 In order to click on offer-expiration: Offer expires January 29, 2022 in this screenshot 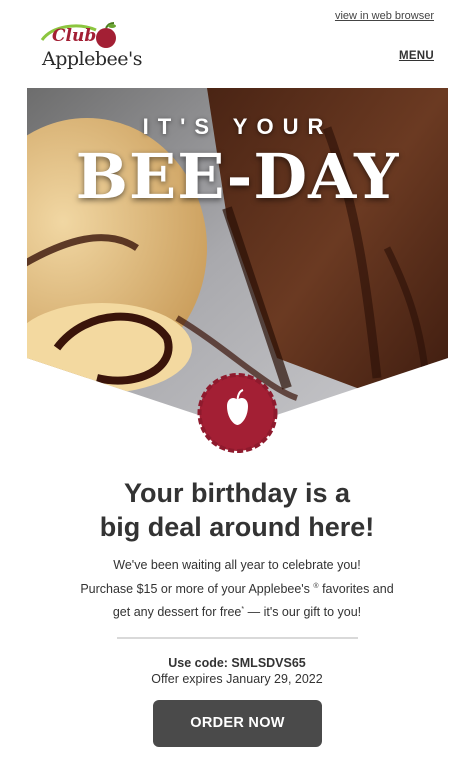, I will do `click(237, 679)`.